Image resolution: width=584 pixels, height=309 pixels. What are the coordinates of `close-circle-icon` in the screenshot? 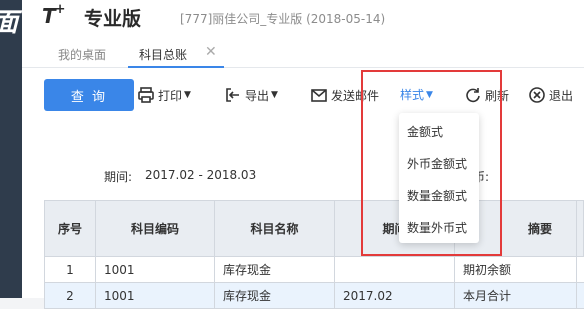 It's located at (537, 95).